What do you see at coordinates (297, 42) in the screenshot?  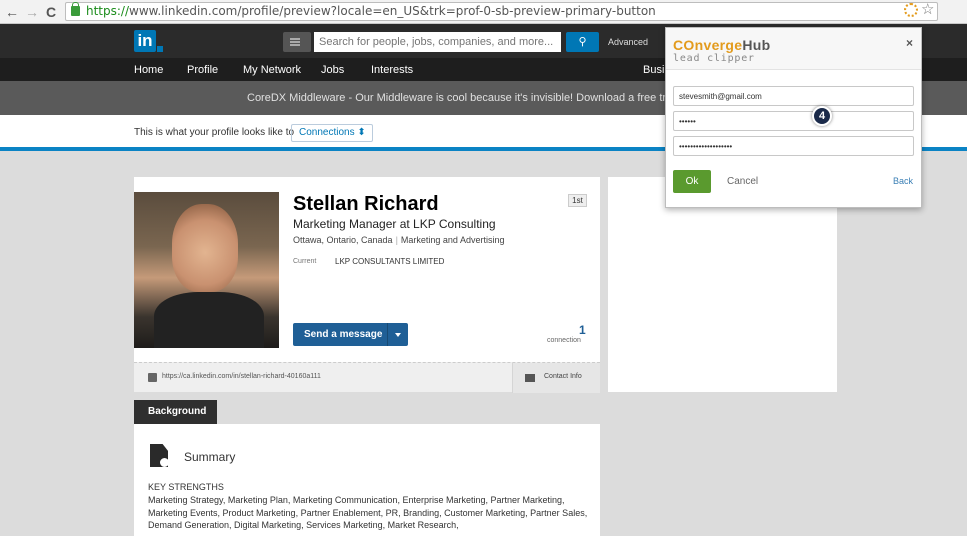 I see `search-category-icon` at bounding box center [297, 42].